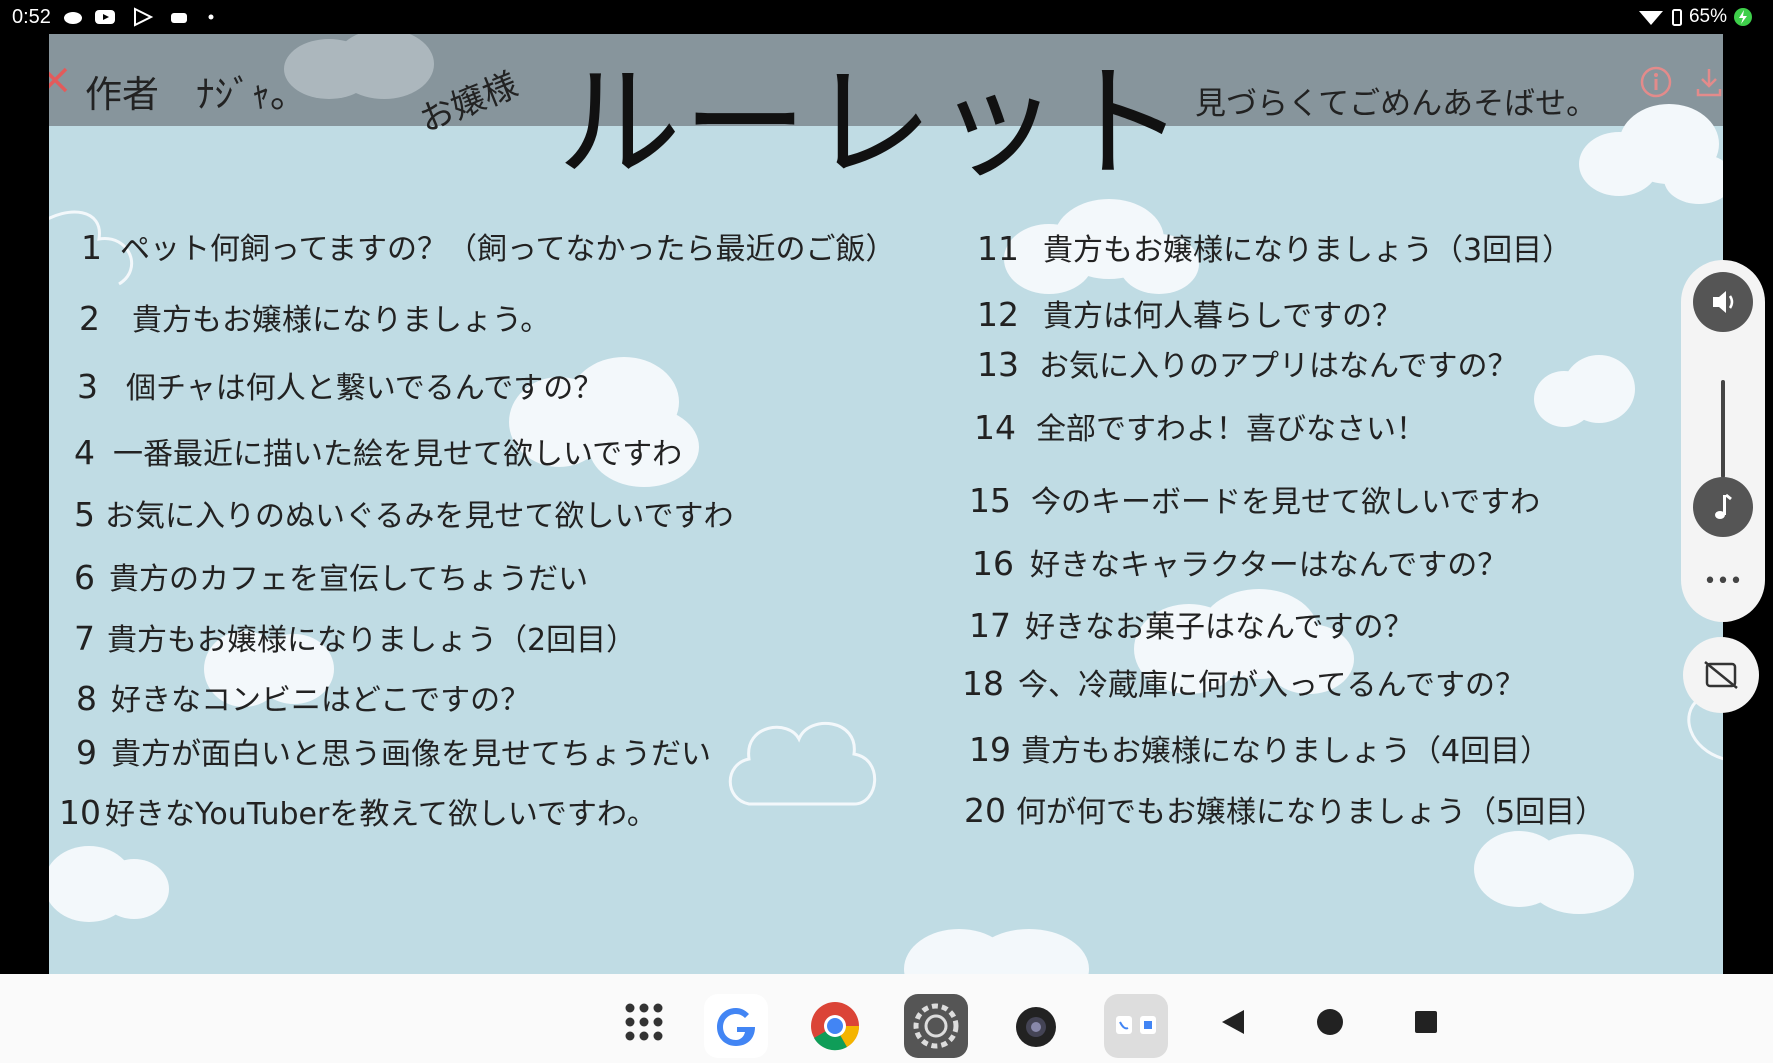  Describe the element at coordinates (315, 318) in the screenshot. I see `question-item: 2 貴方もお嬢様になりましょう。` at that location.